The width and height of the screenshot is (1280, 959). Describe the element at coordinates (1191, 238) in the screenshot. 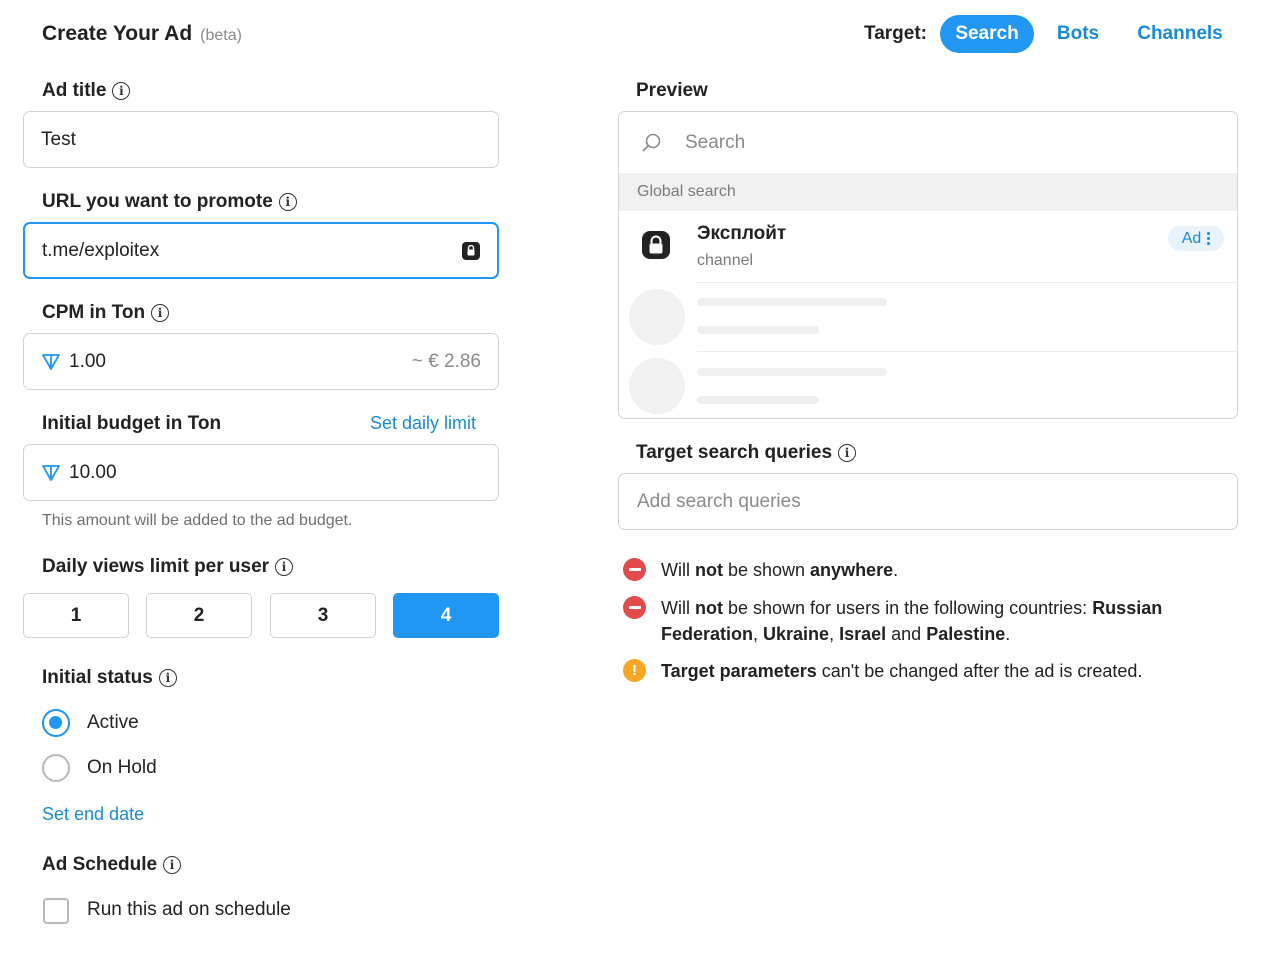

I see `ad-badge-text: Ad` at that location.